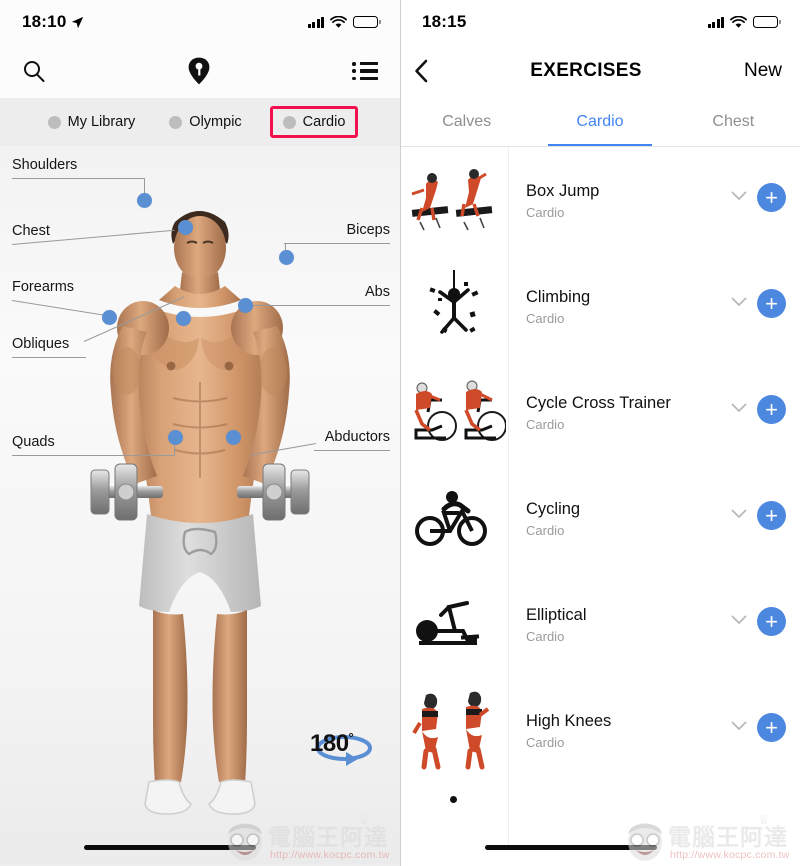 The width and height of the screenshot is (800, 866). What do you see at coordinates (144, 200) in the screenshot?
I see `muscle-dot-shoulders` at bounding box center [144, 200].